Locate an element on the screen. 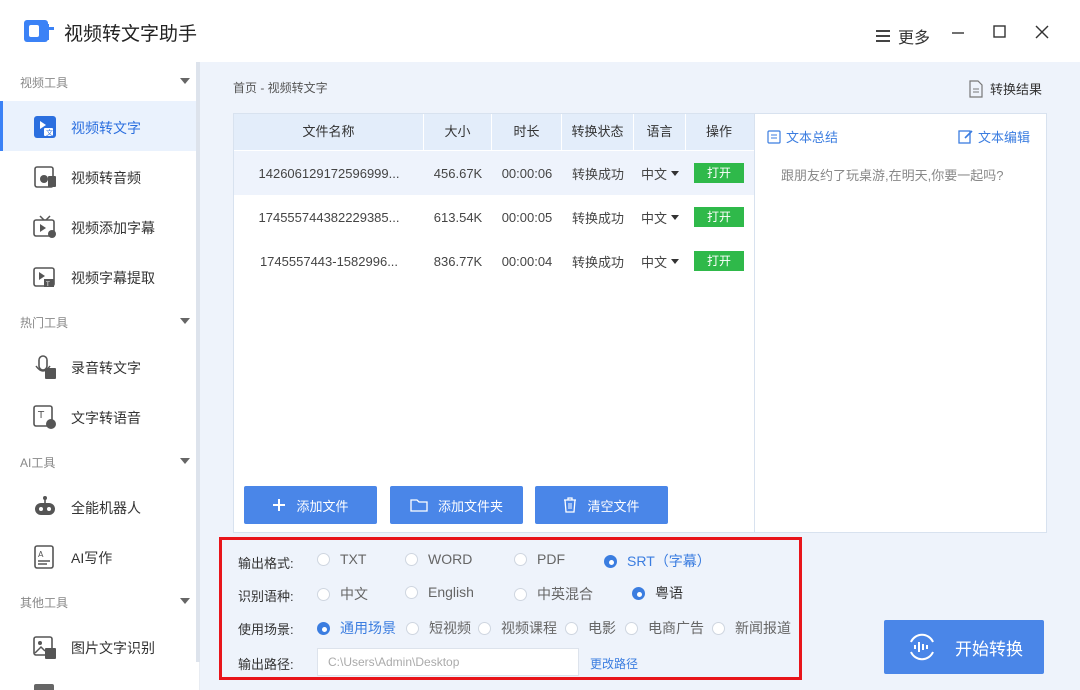  sidebar-item-label: 视频转音频 is located at coordinates (106, 178).